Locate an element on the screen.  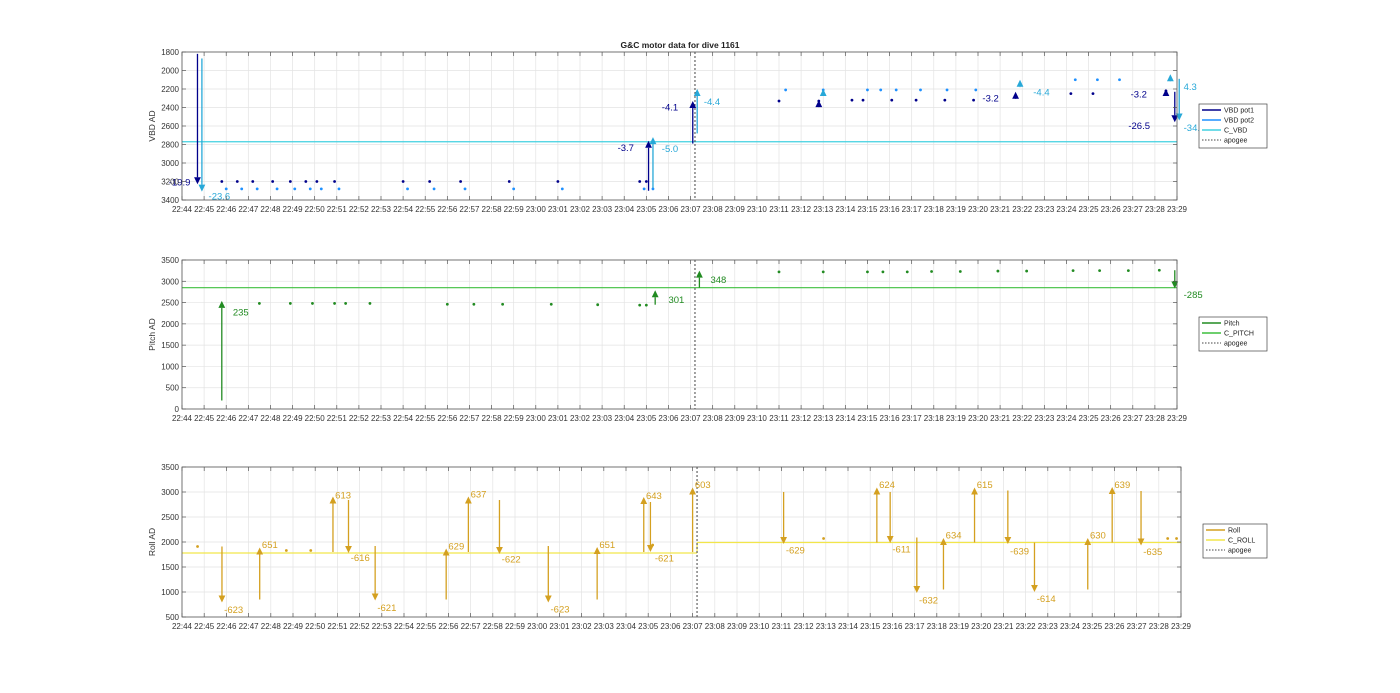
x-tick-label: 23:15 is located at coordinates (870, 626).